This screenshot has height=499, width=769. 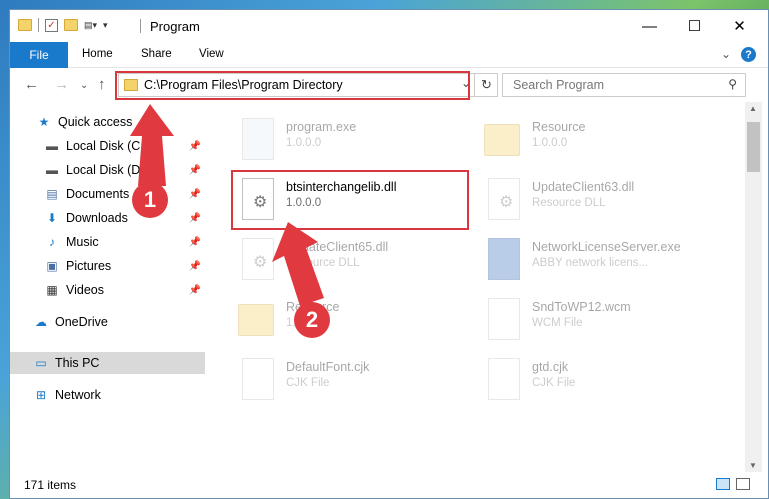 I want to click on expand-ribbon-icon: ⌄, so click(x=726, y=54).